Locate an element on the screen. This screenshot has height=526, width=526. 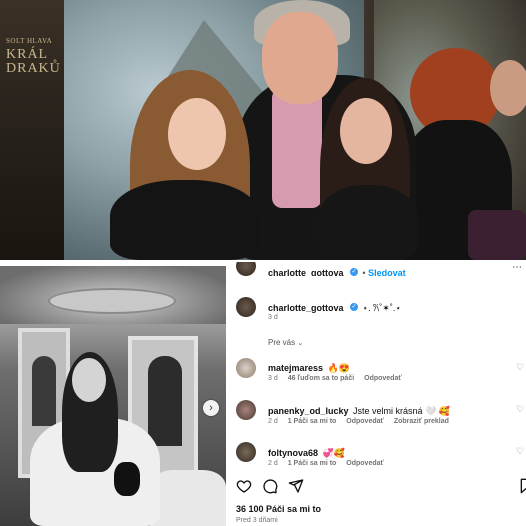
for-you-dropdown: Pre vás ⌄ is located at coordinates (285, 342).